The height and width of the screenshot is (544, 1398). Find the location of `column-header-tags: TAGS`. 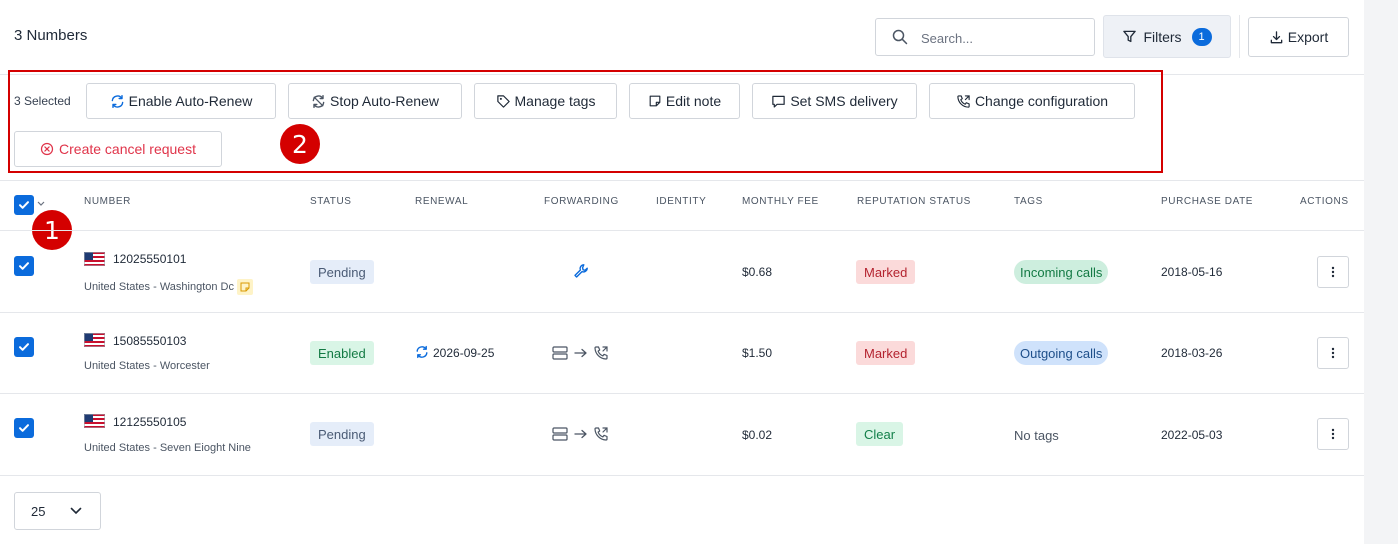

column-header-tags: TAGS is located at coordinates (1028, 201).